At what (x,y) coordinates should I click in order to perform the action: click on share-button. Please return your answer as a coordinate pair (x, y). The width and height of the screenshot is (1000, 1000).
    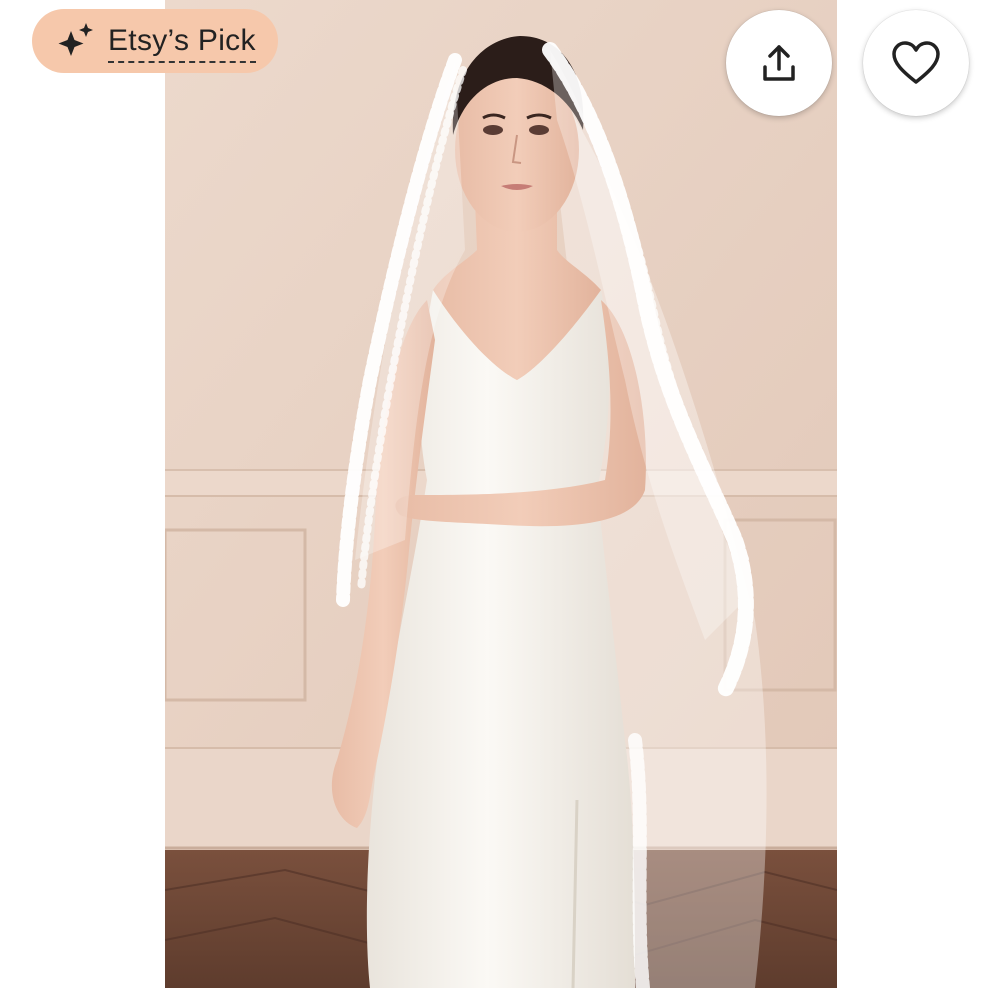
    Looking at the image, I should click on (779, 63).